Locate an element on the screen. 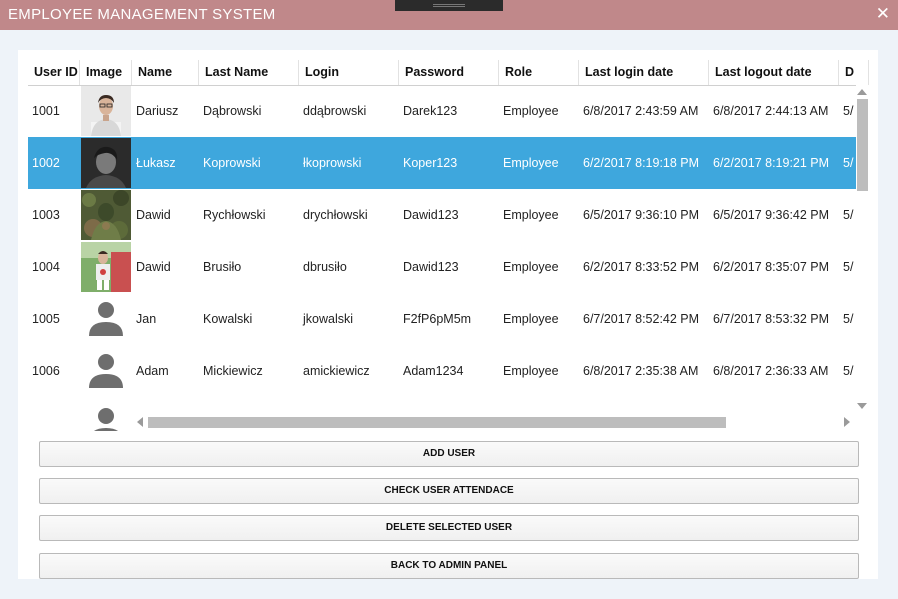 Image resolution: width=898 pixels, height=599 pixels. cell-last-login-date: 6/8/2017 2:35:38 AM is located at coordinates (641, 371).